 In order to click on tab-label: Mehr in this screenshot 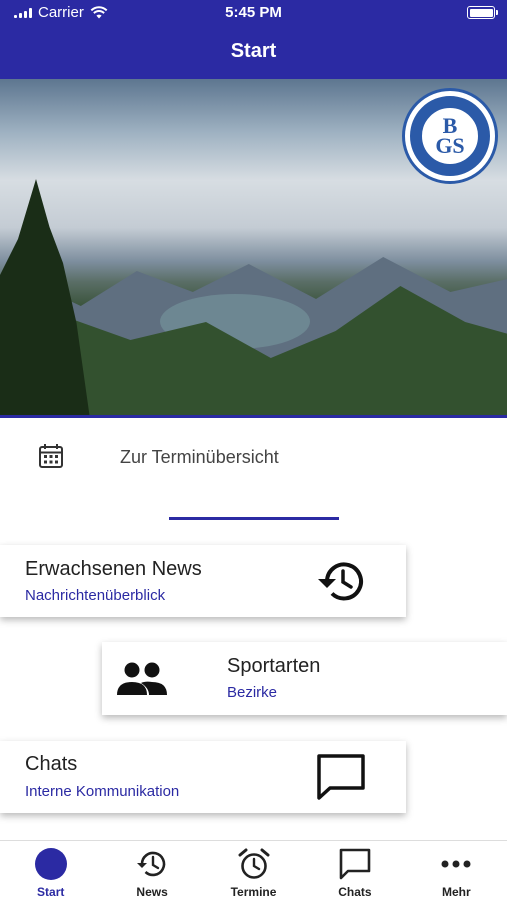, I will do `click(456, 892)`.